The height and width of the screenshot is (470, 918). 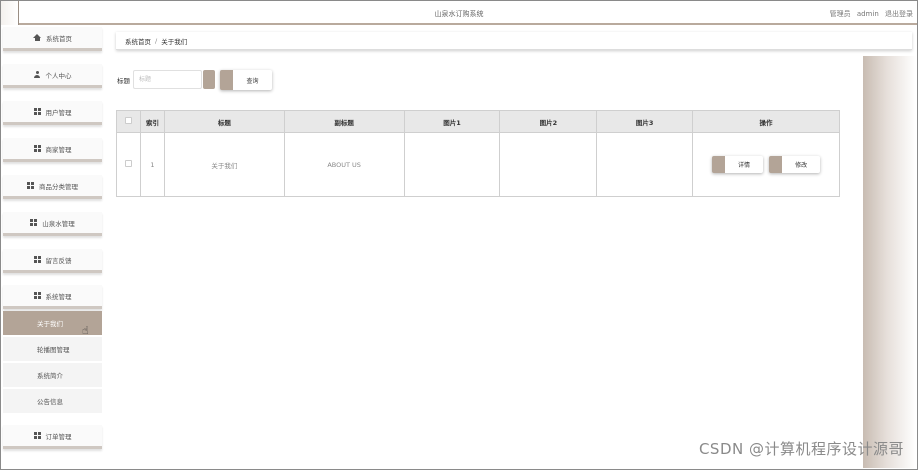 I want to click on sidebar-item-label: 用户管理, so click(x=58, y=112).